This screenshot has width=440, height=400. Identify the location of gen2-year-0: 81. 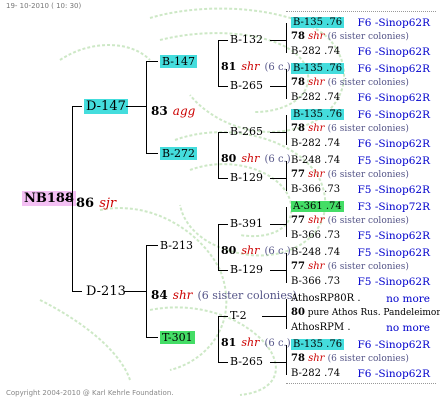
(229, 66).